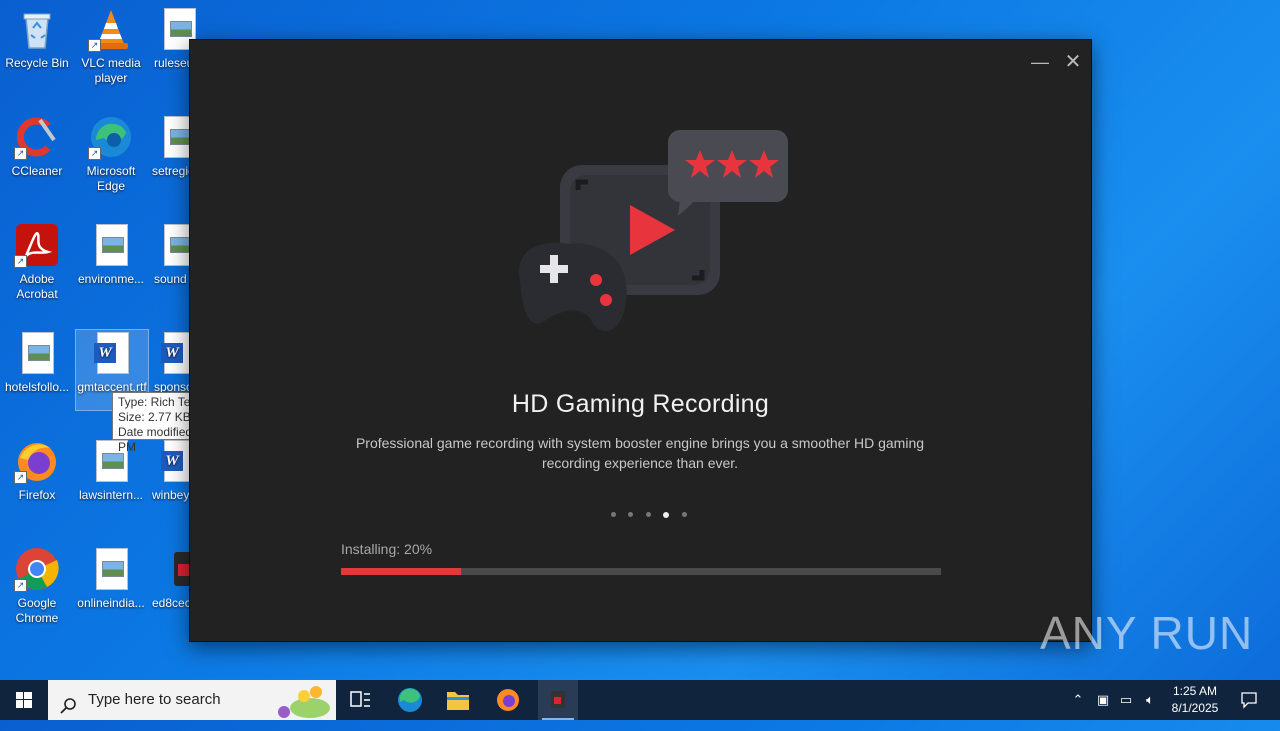 The width and height of the screenshot is (1280, 731). What do you see at coordinates (387, 549) in the screenshot?
I see `progress-label: Installing: 20%` at bounding box center [387, 549].